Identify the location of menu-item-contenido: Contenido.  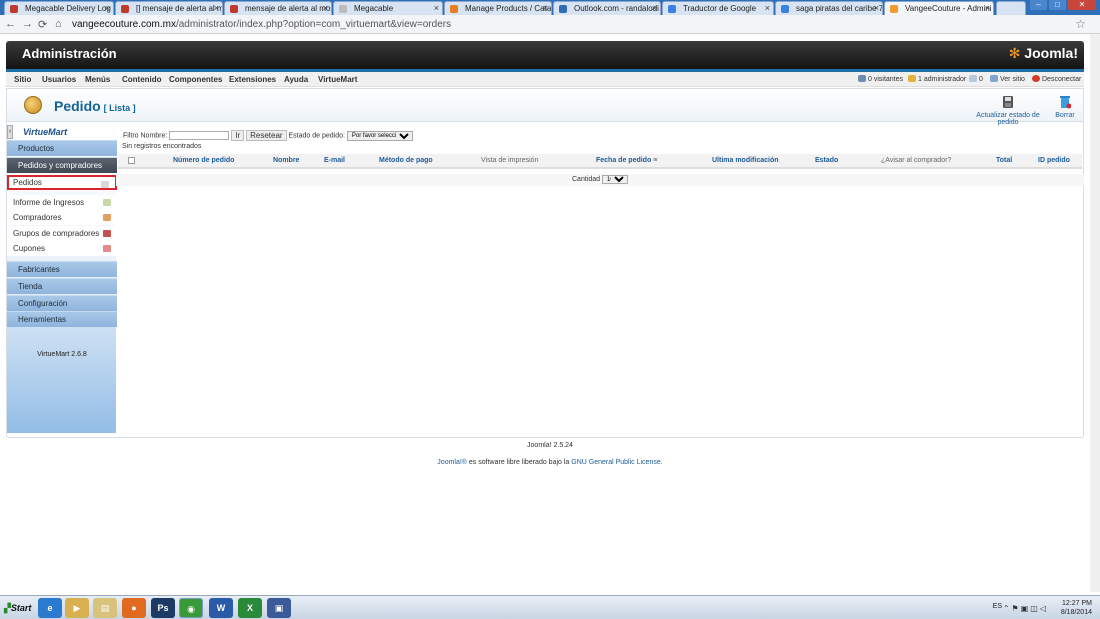
(142, 79).